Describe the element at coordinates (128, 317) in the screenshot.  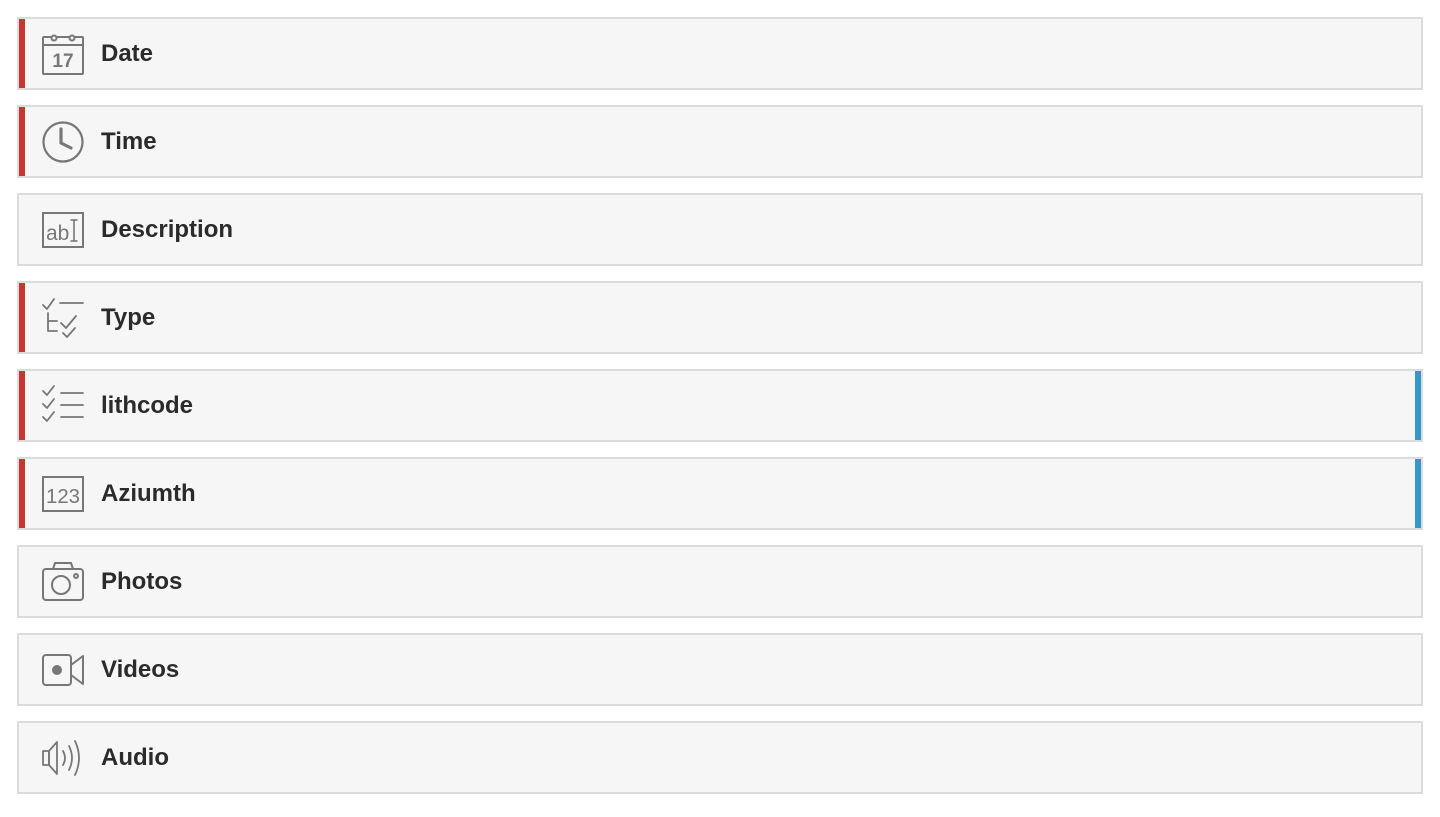
I see `field-label: Type` at that location.